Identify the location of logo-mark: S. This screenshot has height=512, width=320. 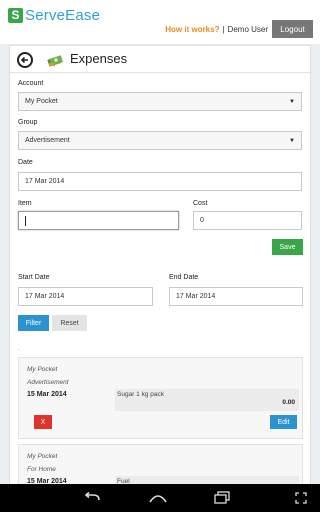
(15, 15).